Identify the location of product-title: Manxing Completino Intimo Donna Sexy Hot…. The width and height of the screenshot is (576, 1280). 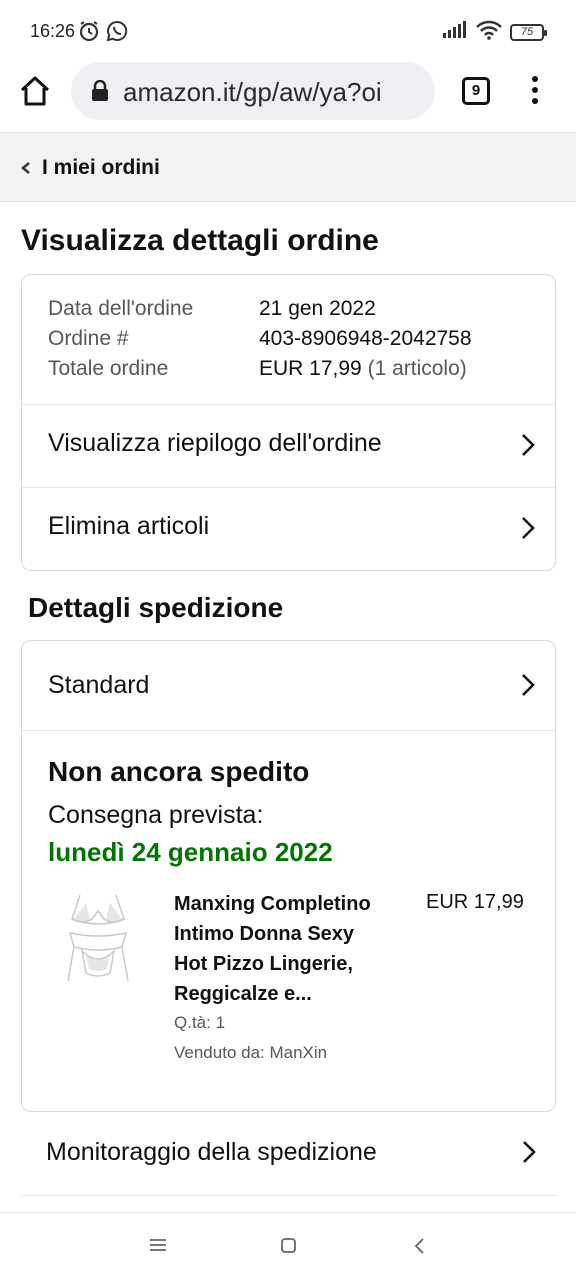
(289, 949).